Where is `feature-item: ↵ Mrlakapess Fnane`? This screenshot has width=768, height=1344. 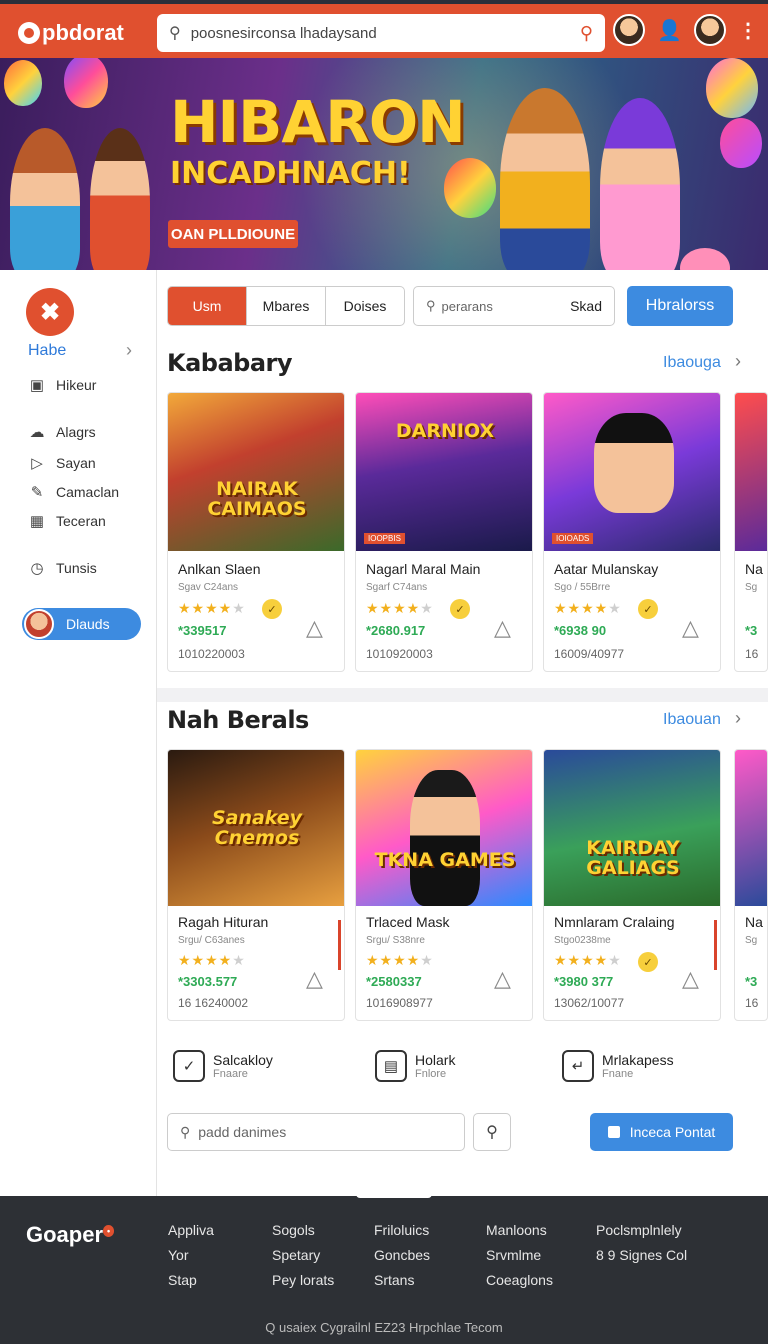
feature-item: ↵ Mrlakapess Fnane is located at coordinates (618, 1066).